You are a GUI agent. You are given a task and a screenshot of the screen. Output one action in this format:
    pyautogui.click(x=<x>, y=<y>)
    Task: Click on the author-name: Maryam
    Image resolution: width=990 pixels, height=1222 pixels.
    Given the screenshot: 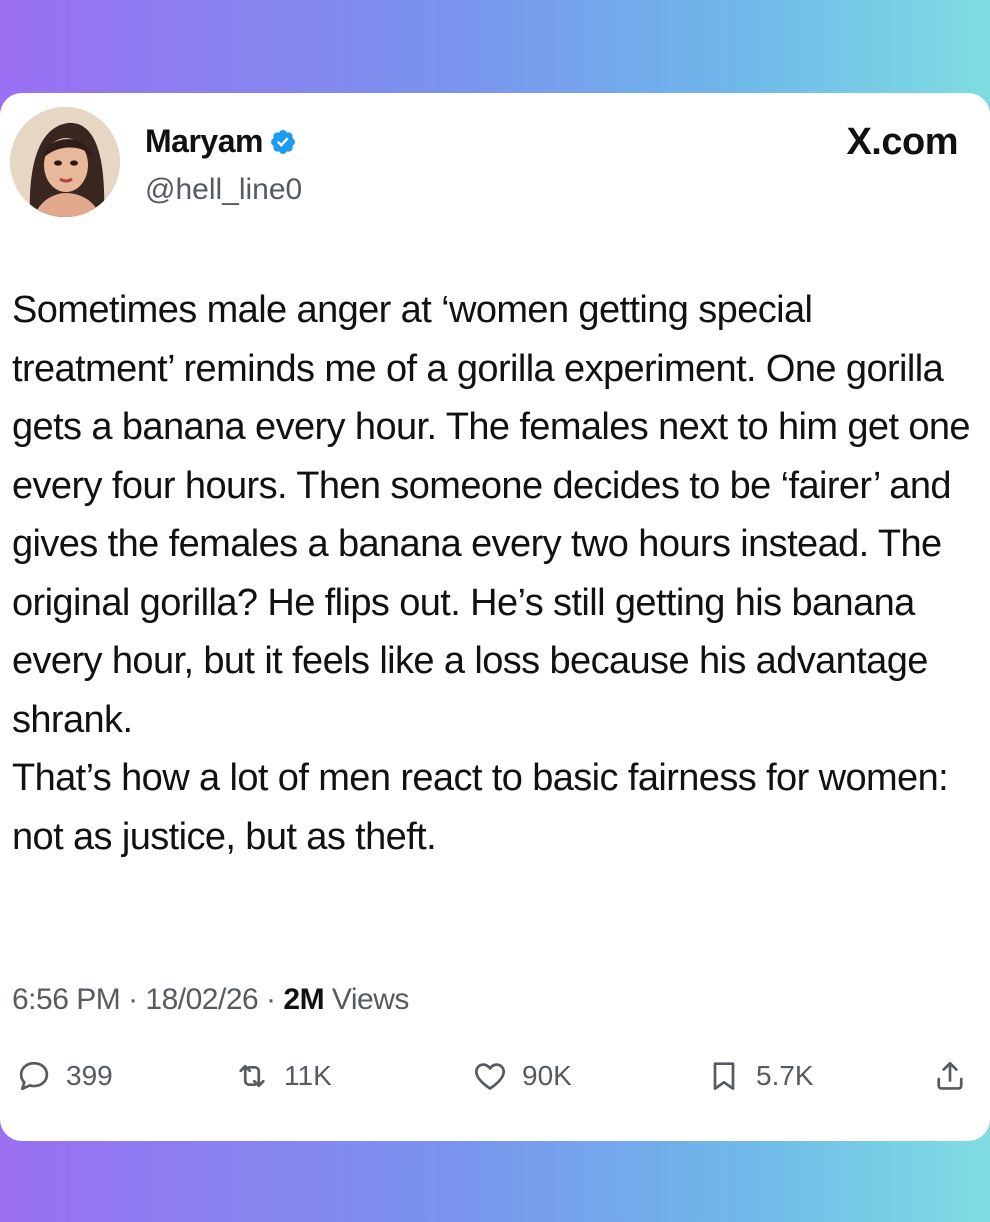 What is the action you would take?
    pyautogui.click(x=204, y=141)
    